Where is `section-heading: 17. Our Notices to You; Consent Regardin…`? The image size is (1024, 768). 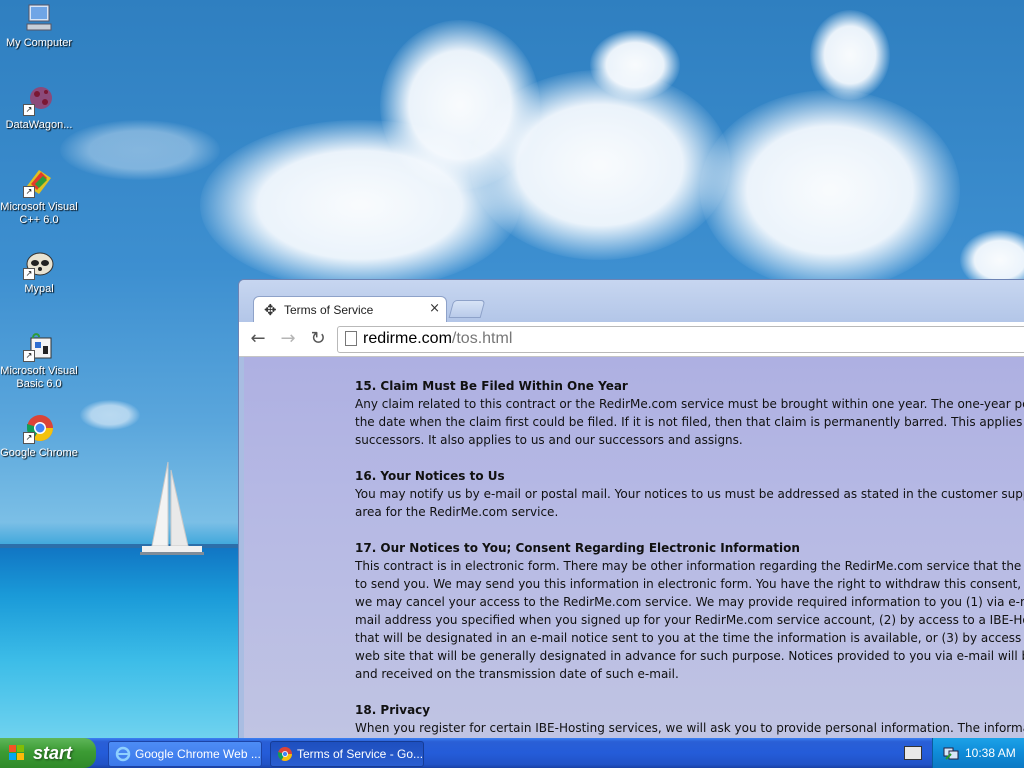
section-heading: 17. Our Notices to You; Consent Regardin… is located at coordinates (577, 548).